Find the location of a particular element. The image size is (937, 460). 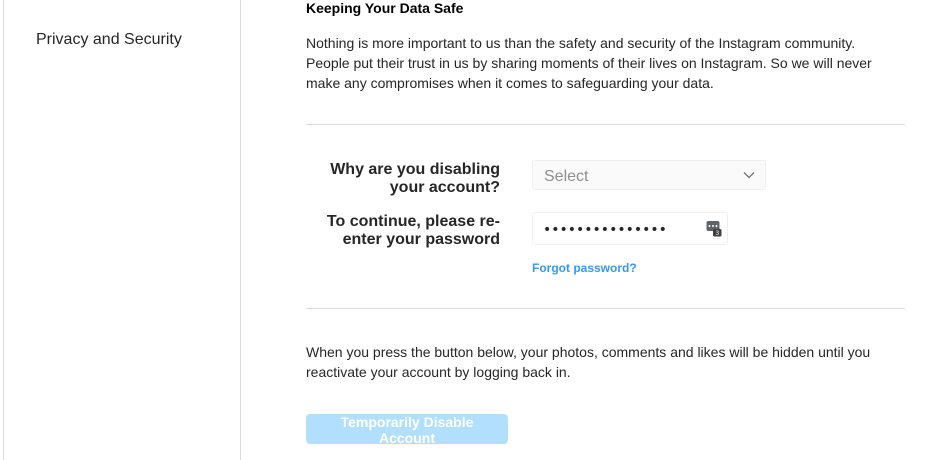

svg-text: 3 is located at coordinates (717, 233).